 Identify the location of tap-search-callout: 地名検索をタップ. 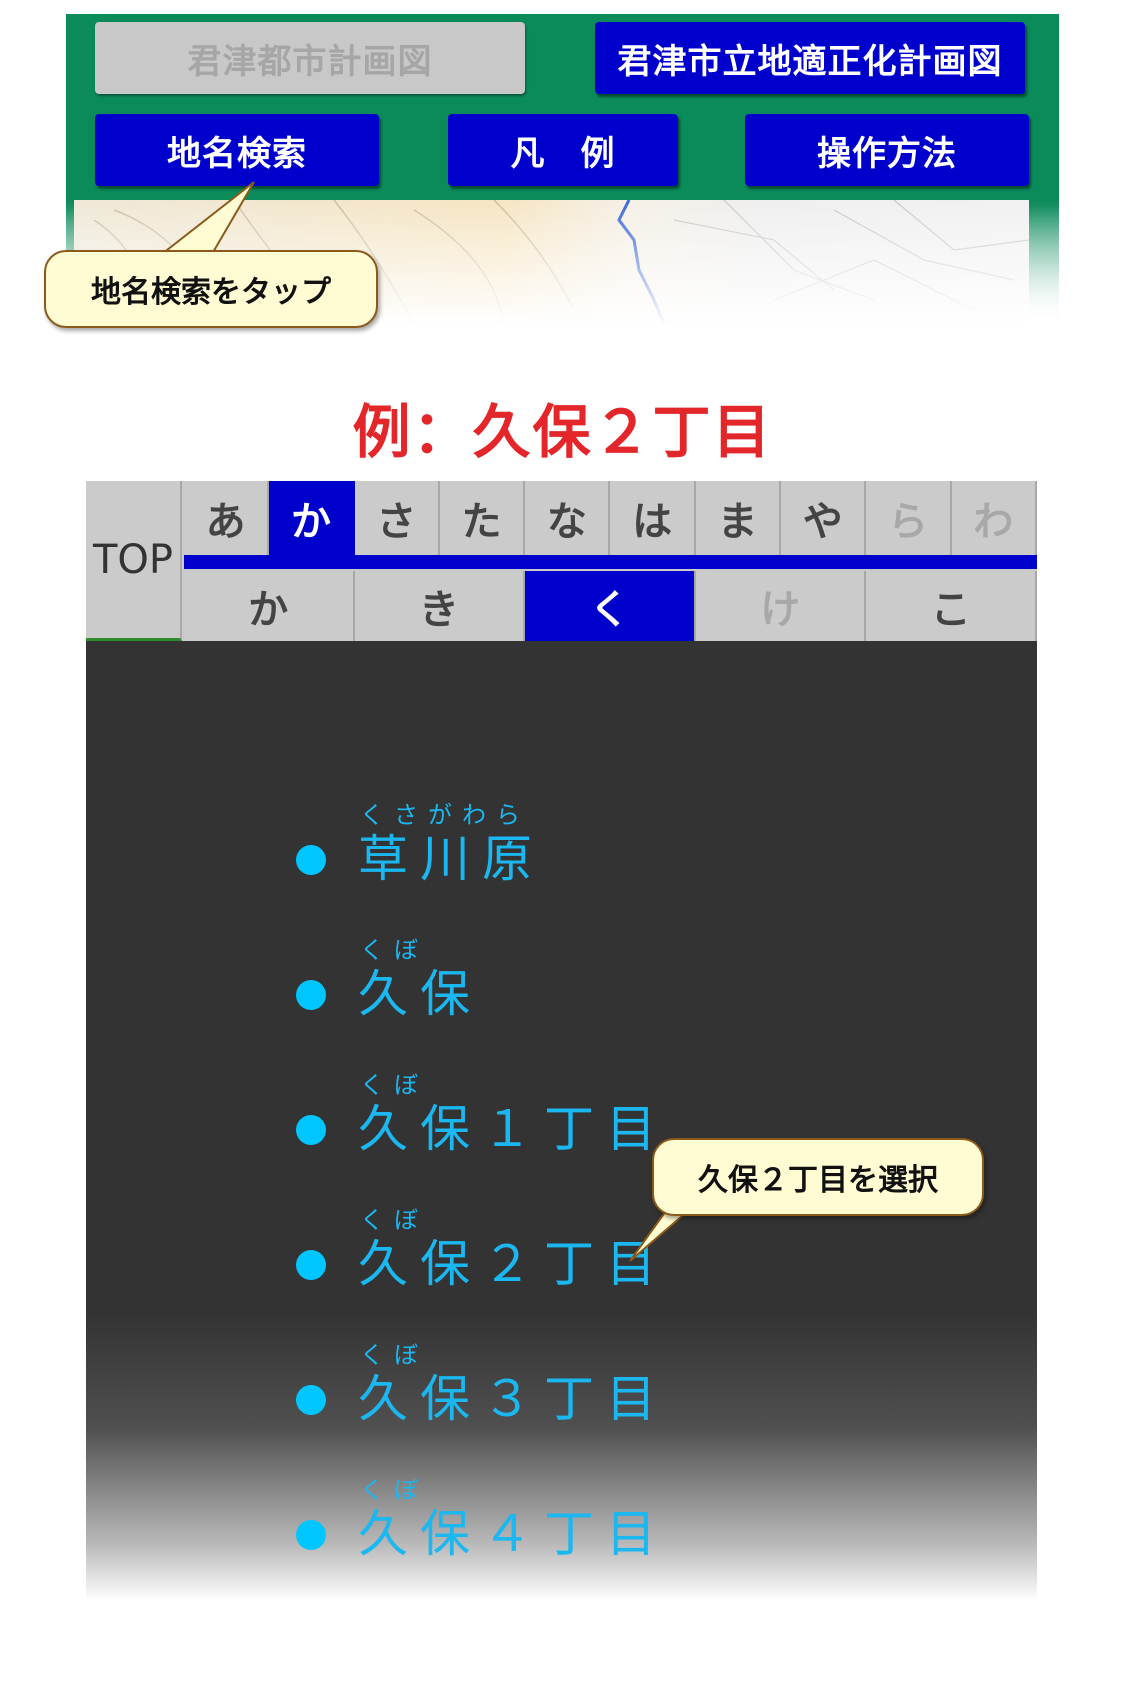
(211, 289).